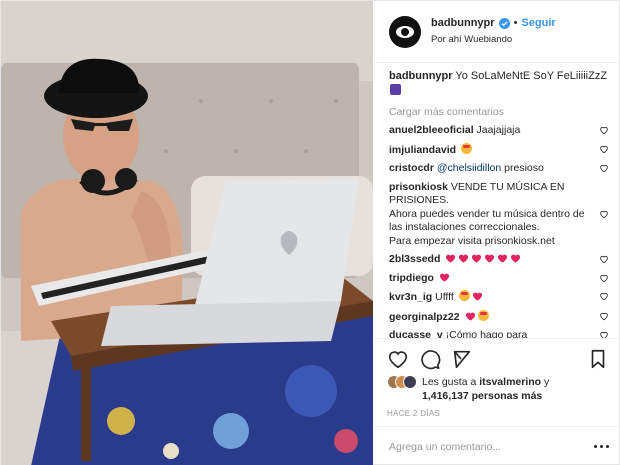  I want to click on comment-item: cristocdr @chelsiidillon presioso, so click(499, 169).